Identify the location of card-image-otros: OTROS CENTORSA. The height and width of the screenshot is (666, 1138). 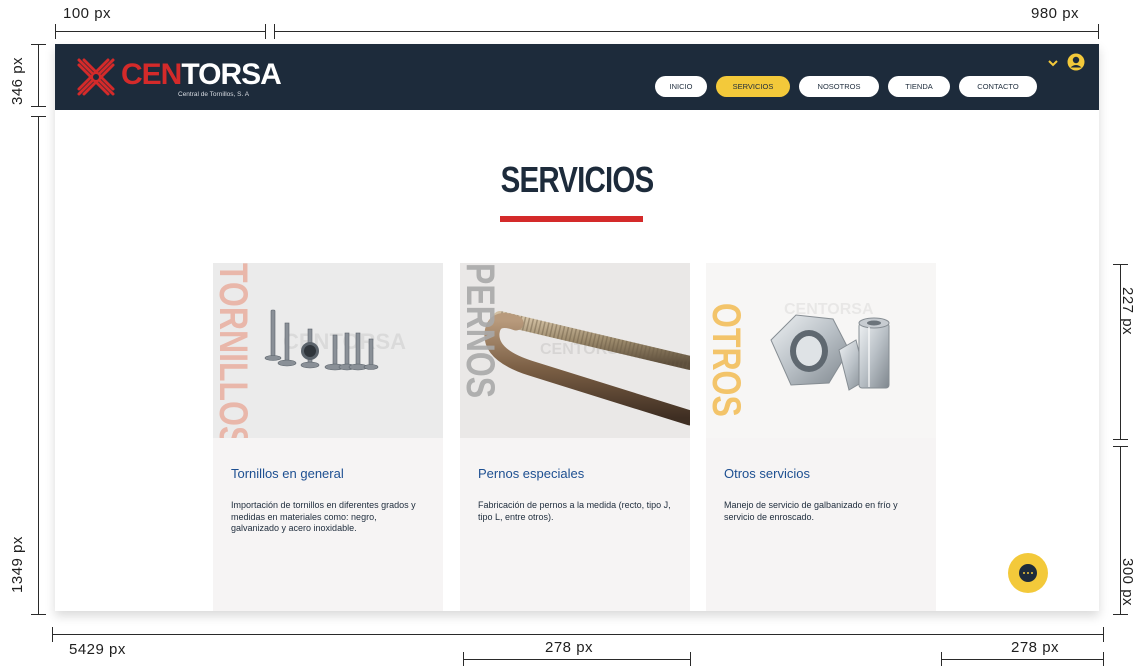
(821, 350).